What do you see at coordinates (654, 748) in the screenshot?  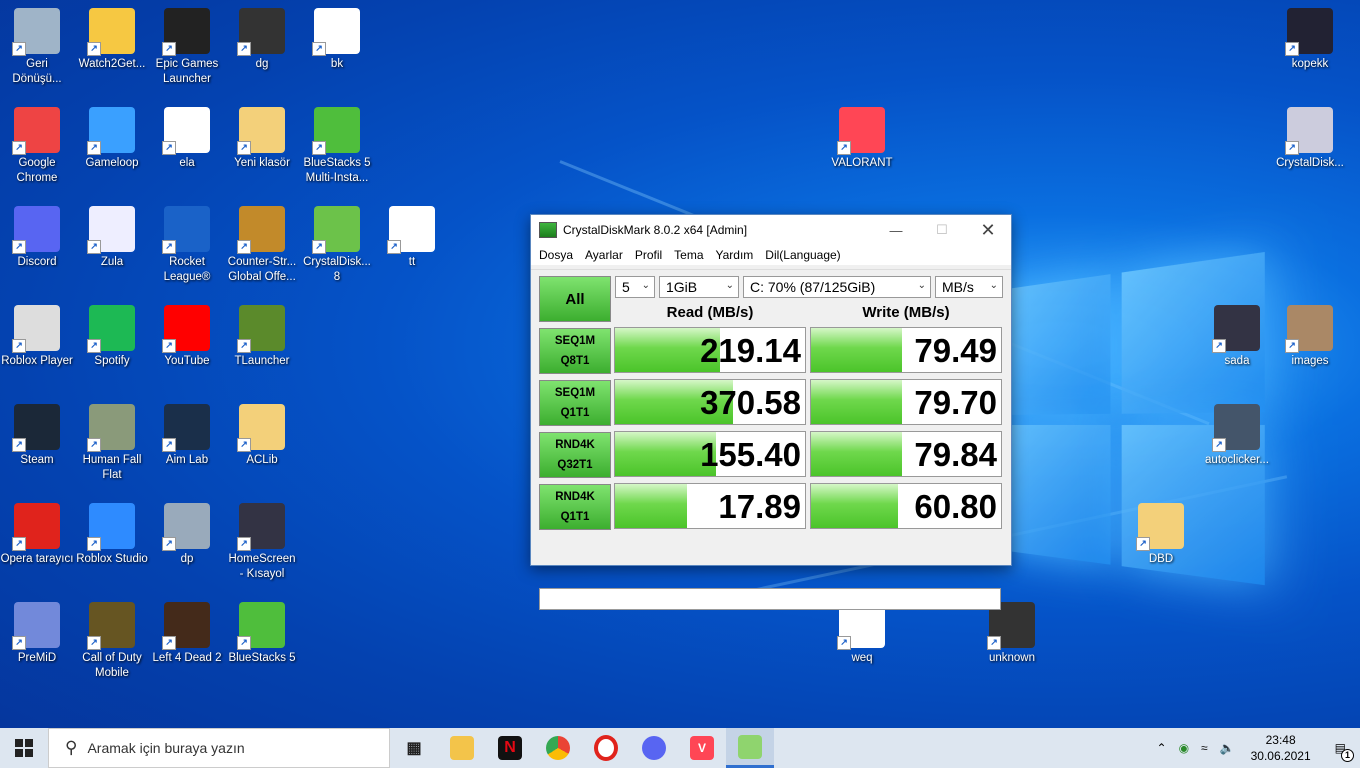 I see `taskbar-discord` at bounding box center [654, 748].